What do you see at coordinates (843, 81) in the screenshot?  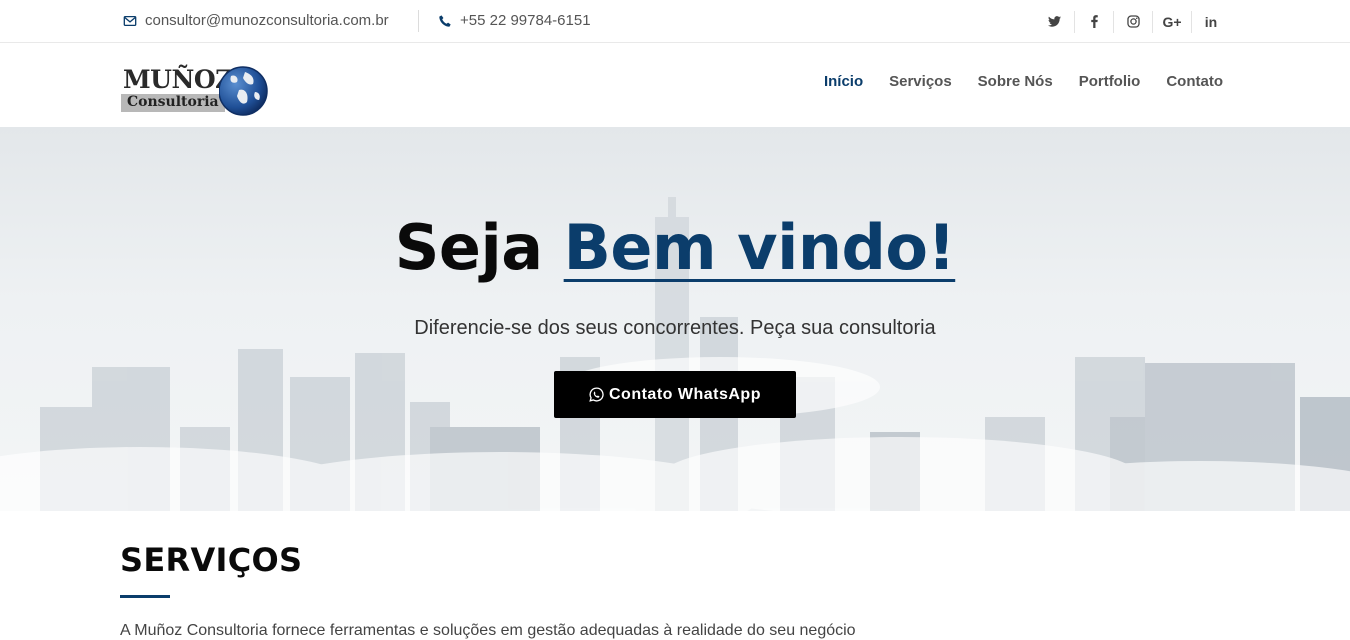 I see `nav-item-inicio: Início` at bounding box center [843, 81].